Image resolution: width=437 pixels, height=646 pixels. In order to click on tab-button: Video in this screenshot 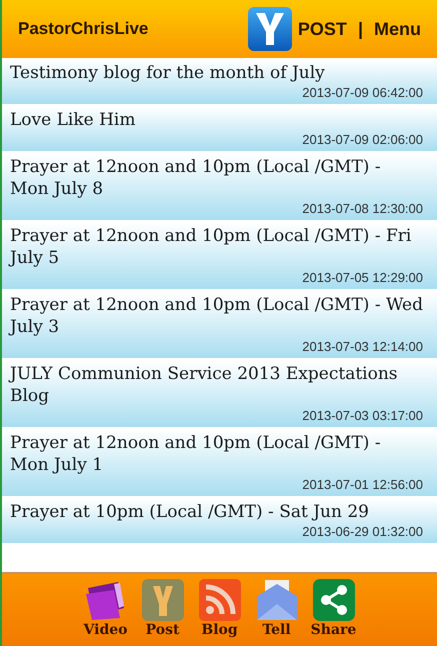, I will do `click(105, 612)`.